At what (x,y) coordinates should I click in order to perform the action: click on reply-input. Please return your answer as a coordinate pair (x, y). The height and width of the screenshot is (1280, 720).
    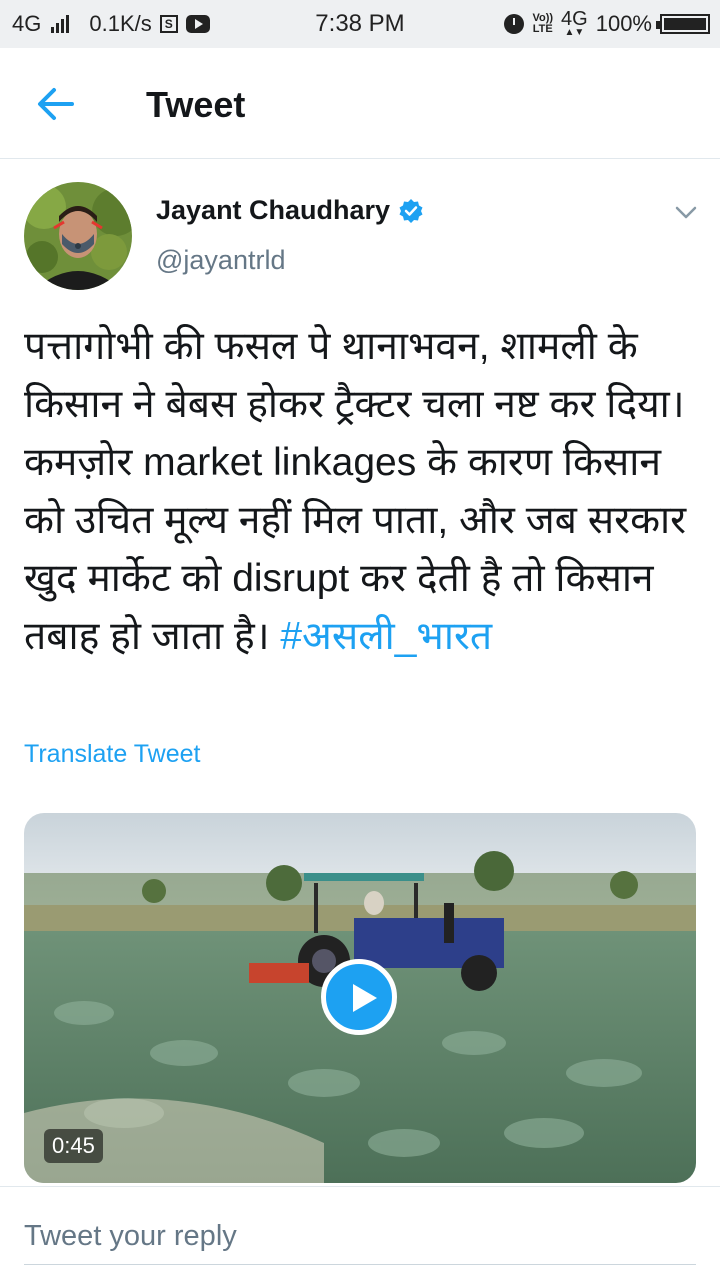
    Looking at the image, I should click on (360, 1236).